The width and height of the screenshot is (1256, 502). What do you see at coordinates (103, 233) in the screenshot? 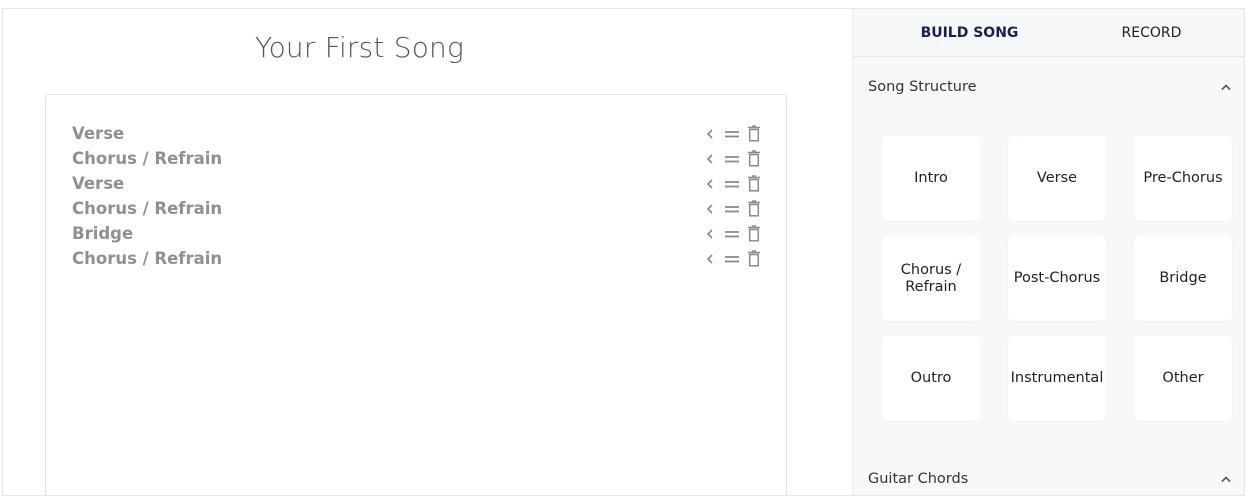
I see `part-name: Bridge` at bounding box center [103, 233].